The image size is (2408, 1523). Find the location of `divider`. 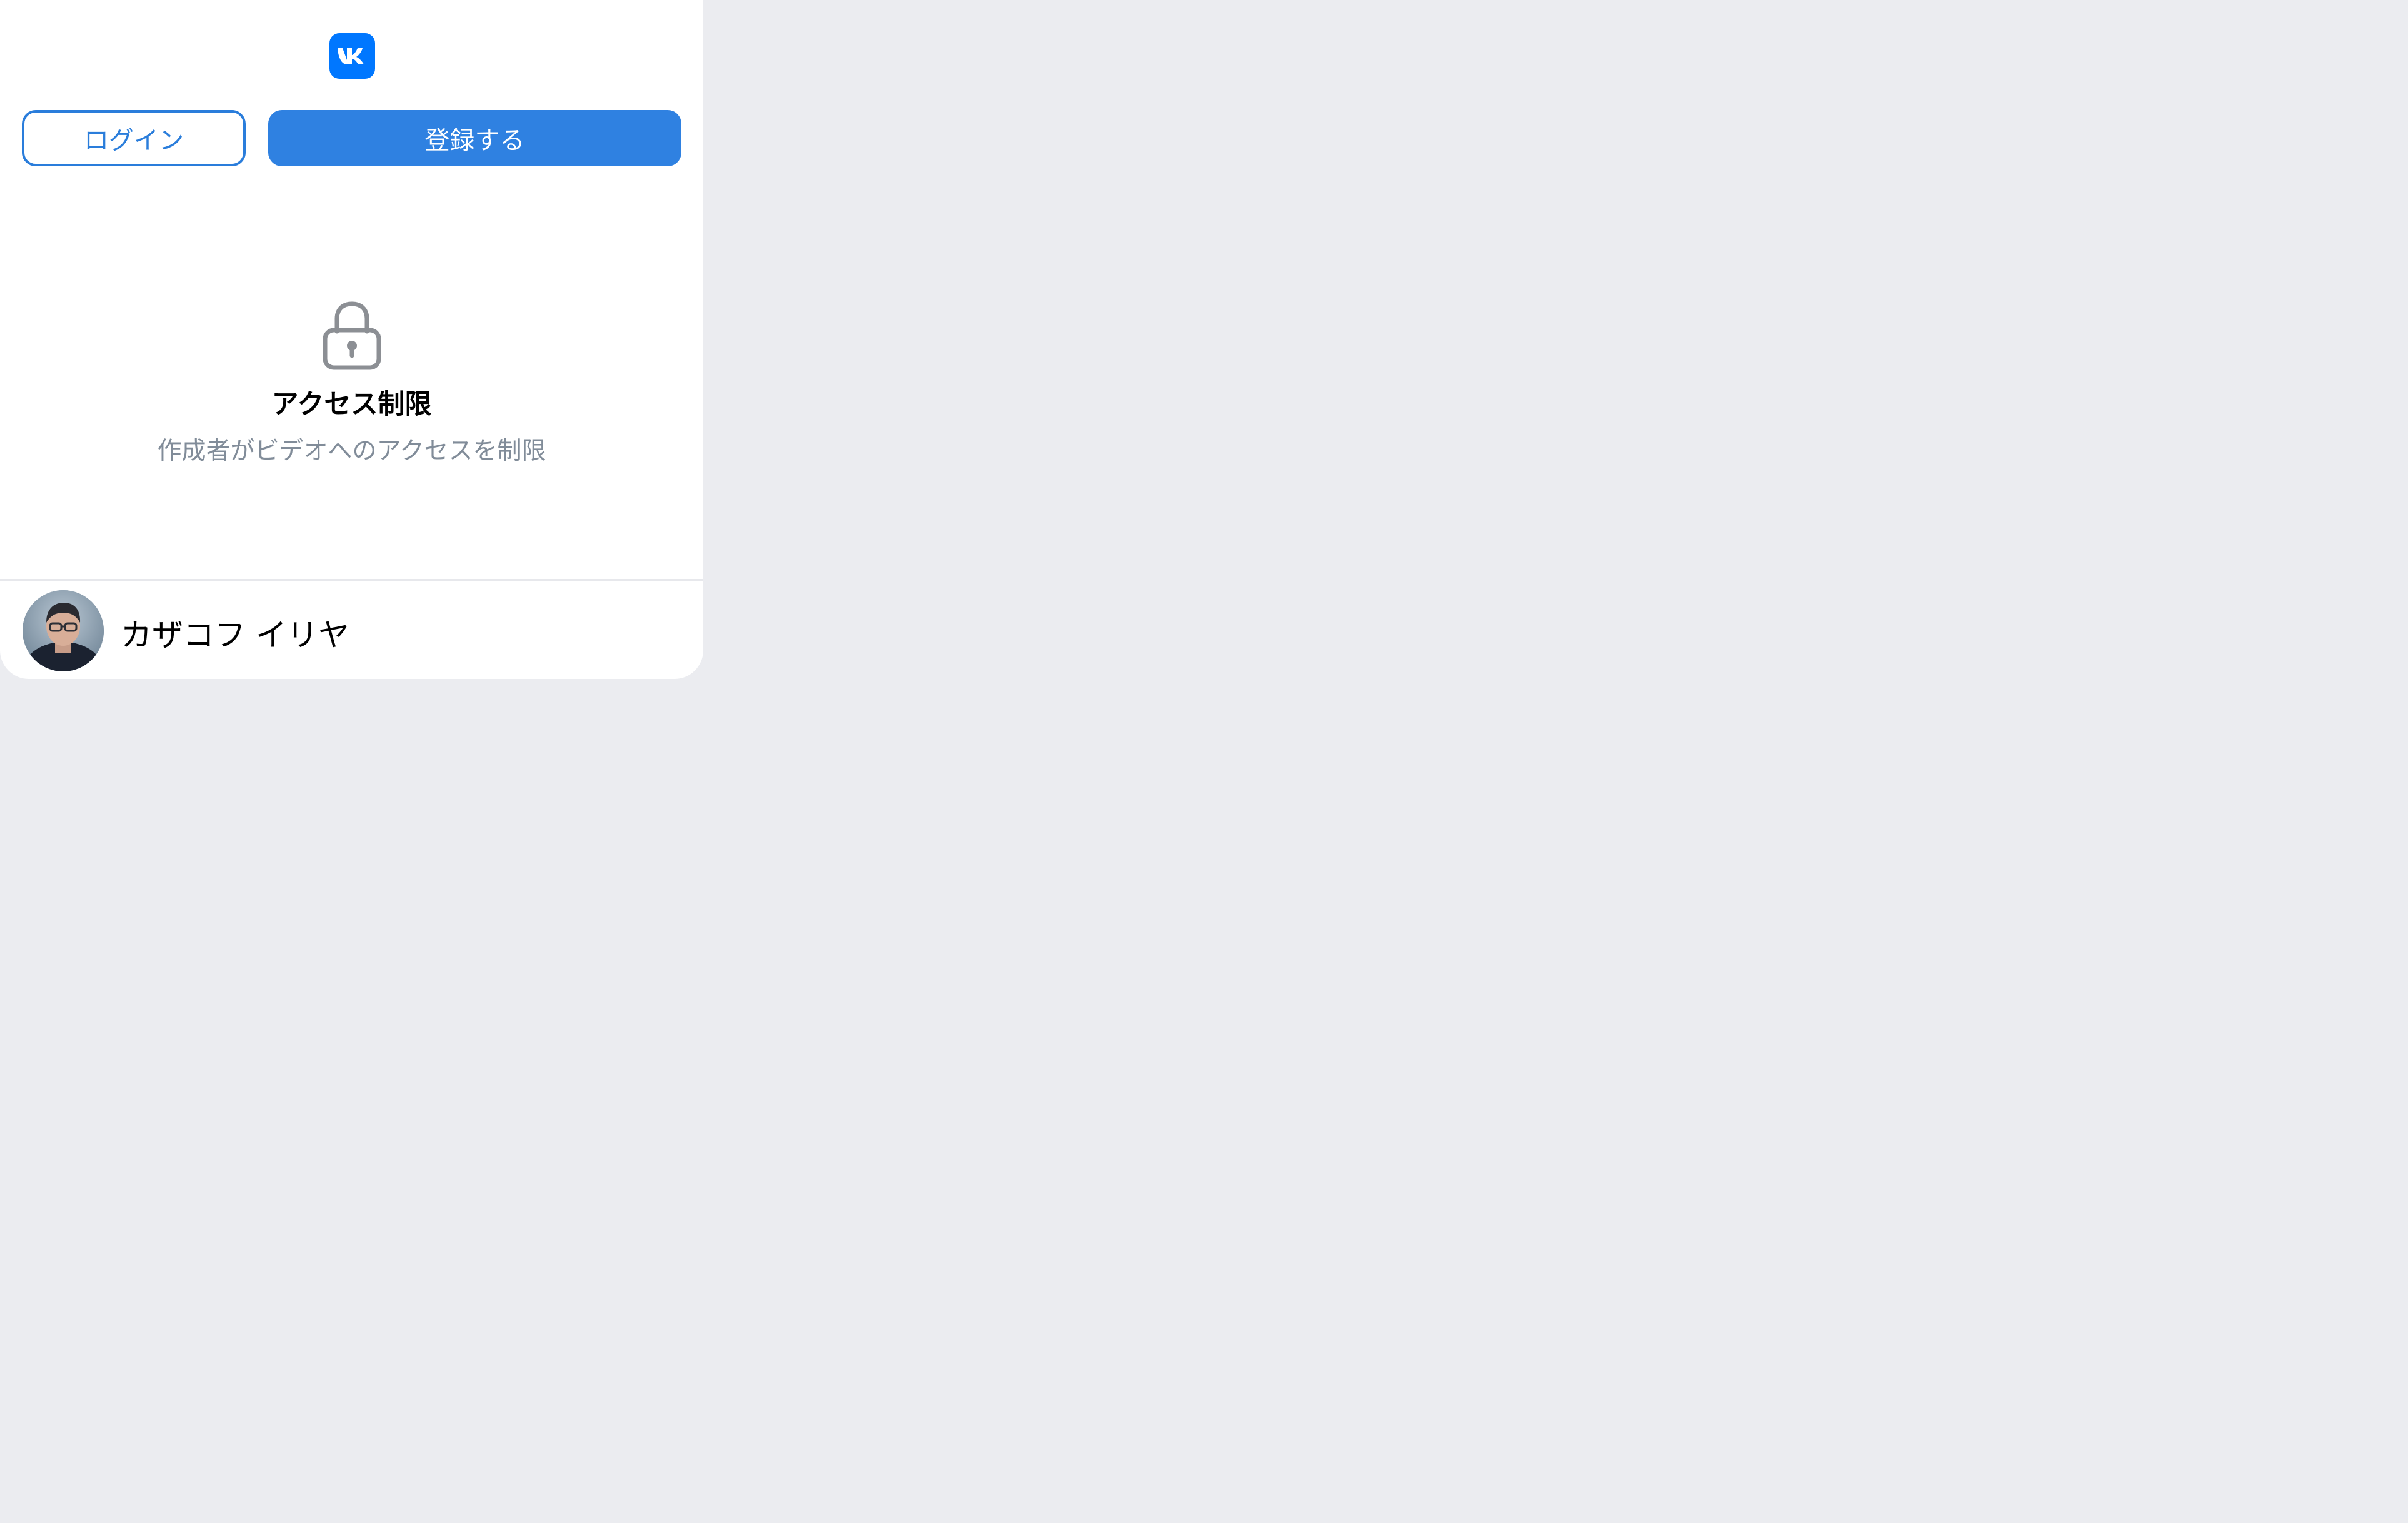

divider is located at coordinates (351, 580).